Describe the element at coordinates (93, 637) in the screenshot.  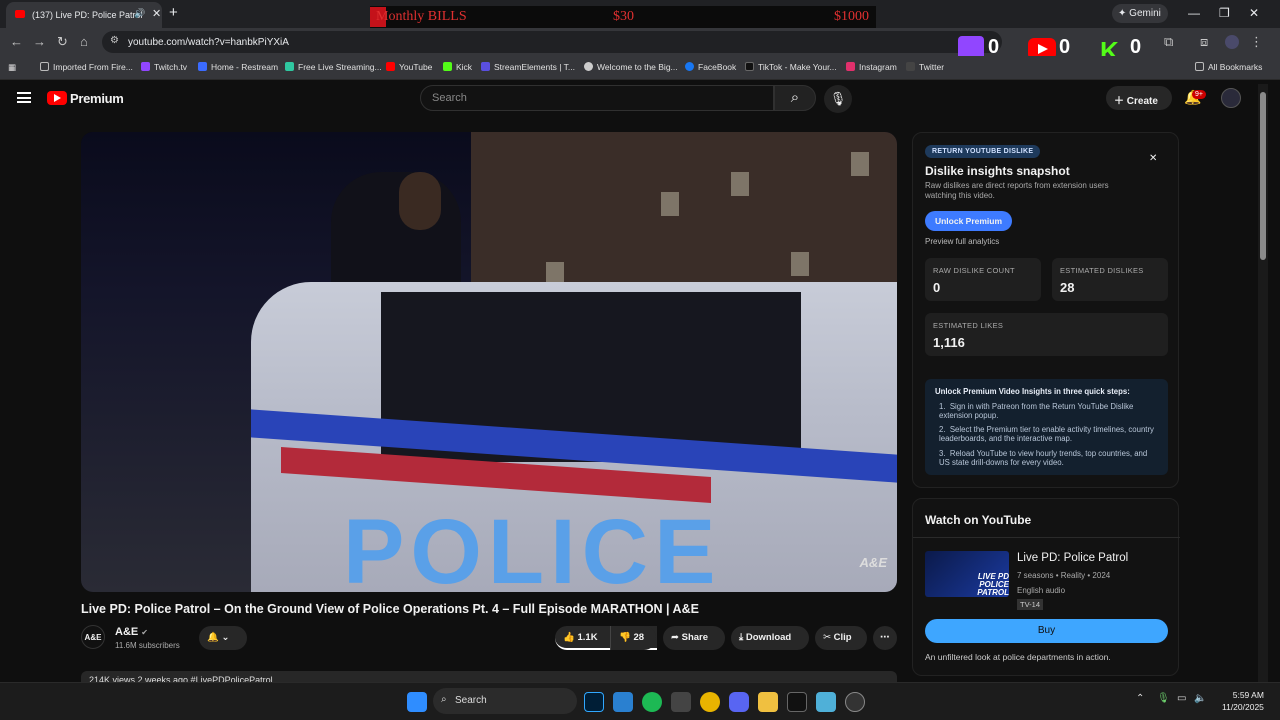
I see `channel-avatar: A&E` at that location.